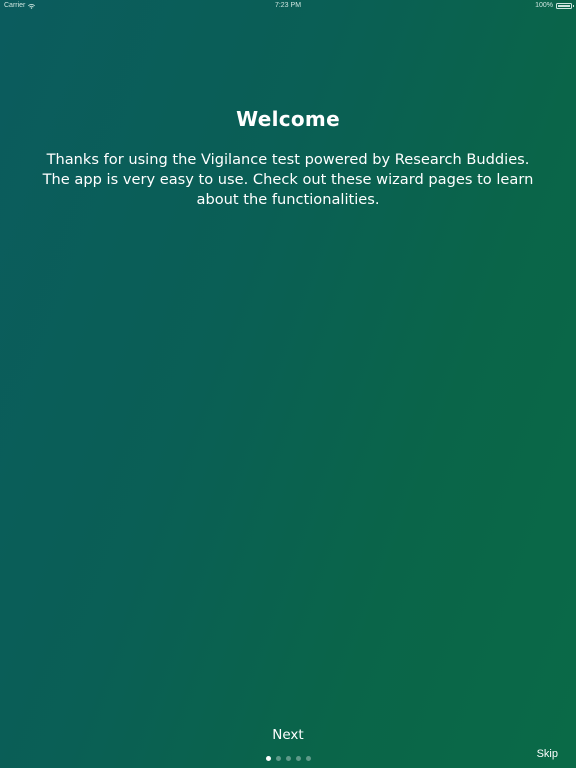  I want to click on skip-button: Skip, so click(547, 754).